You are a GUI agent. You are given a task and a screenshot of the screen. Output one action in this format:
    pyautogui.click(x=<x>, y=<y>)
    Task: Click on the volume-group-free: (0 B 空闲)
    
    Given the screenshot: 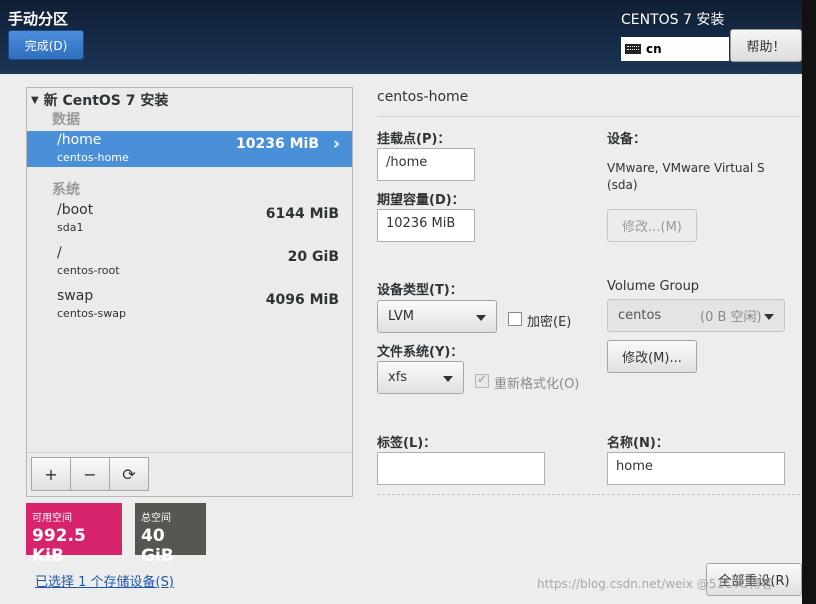 What is the action you would take?
    pyautogui.click(x=731, y=317)
    